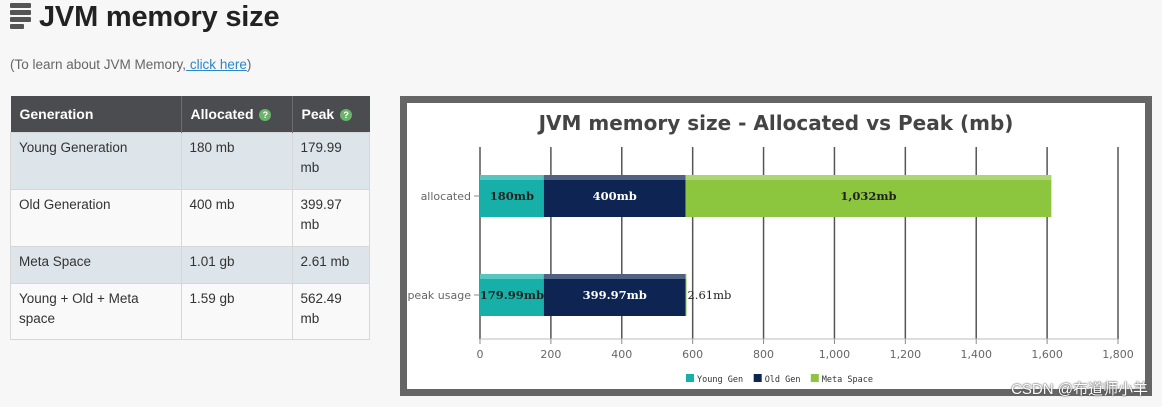 This screenshot has height=407, width=1162. I want to click on header-generation-label: Generation, so click(56, 114).